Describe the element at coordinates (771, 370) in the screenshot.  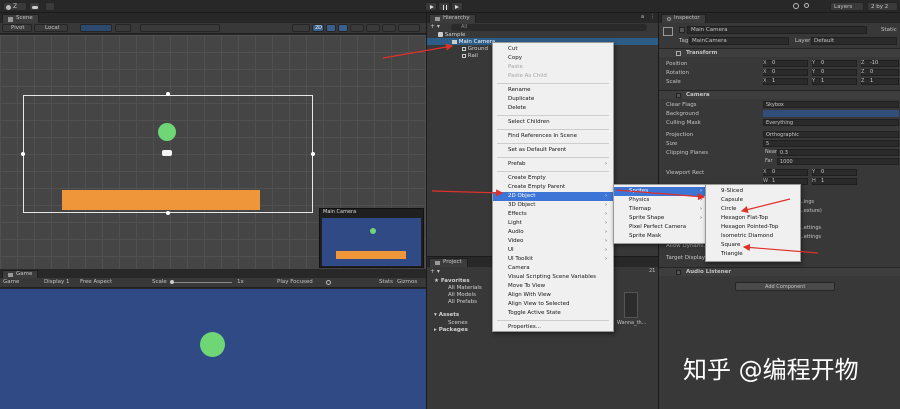
I see `watermark: 知乎 @编程开物` at that location.